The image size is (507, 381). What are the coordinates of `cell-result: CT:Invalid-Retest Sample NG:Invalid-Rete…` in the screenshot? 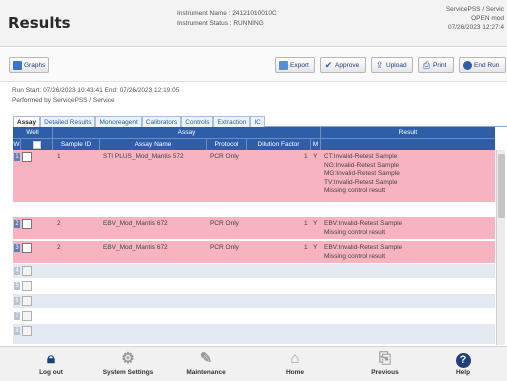 It's located at (362, 174).